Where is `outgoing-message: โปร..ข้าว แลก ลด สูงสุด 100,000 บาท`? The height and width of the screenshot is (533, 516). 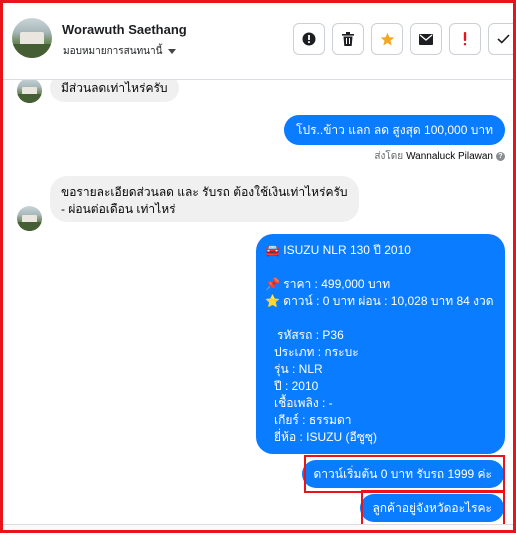
outgoing-message: โปร..ข้าว แลก ลด สูงสุด 100,000 บาท is located at coordinates (394, 130).